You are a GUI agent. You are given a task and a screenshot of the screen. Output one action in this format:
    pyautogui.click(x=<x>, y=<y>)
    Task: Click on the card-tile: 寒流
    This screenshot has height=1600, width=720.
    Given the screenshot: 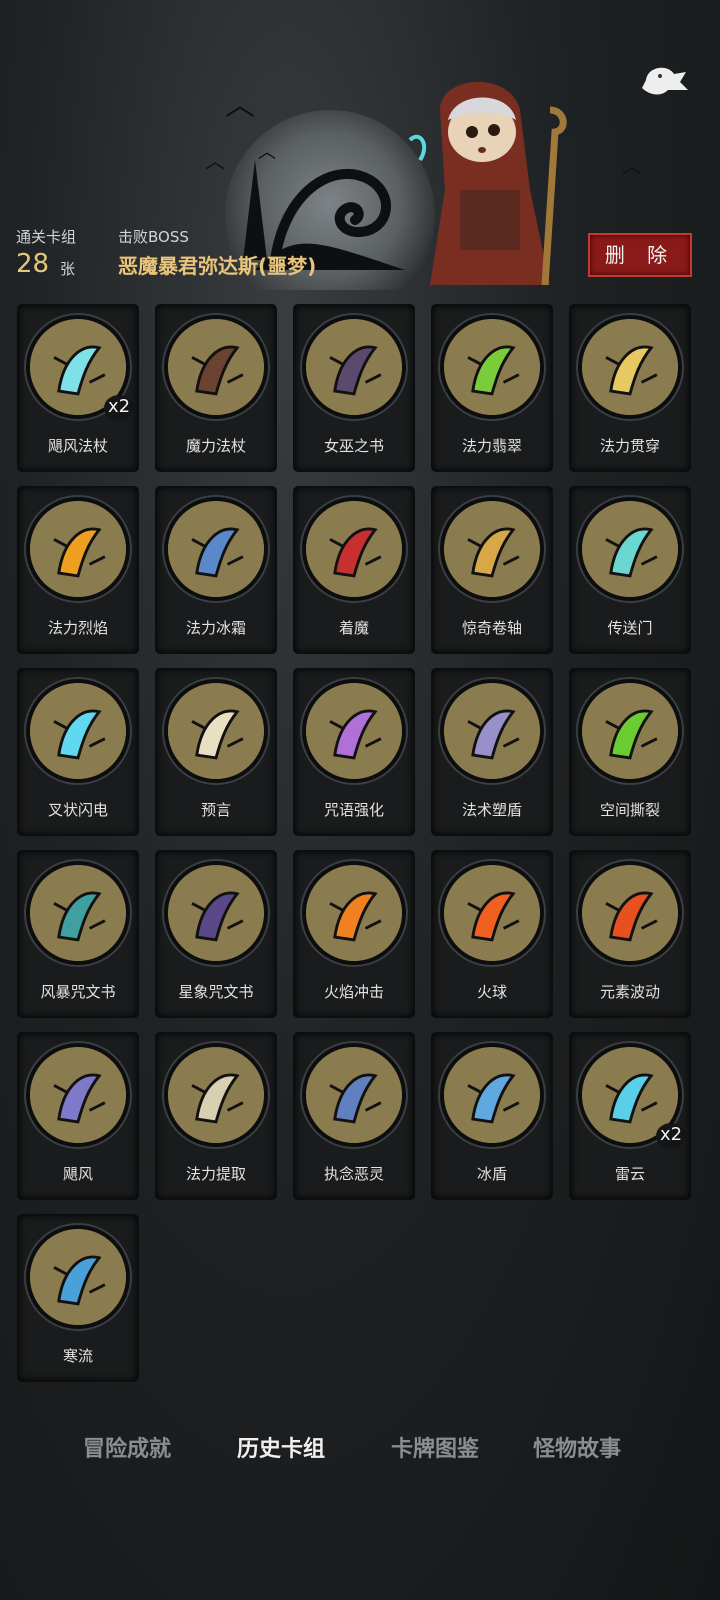 What is the action you would take?
    pyautogui.click(x=78, y=1298)
    